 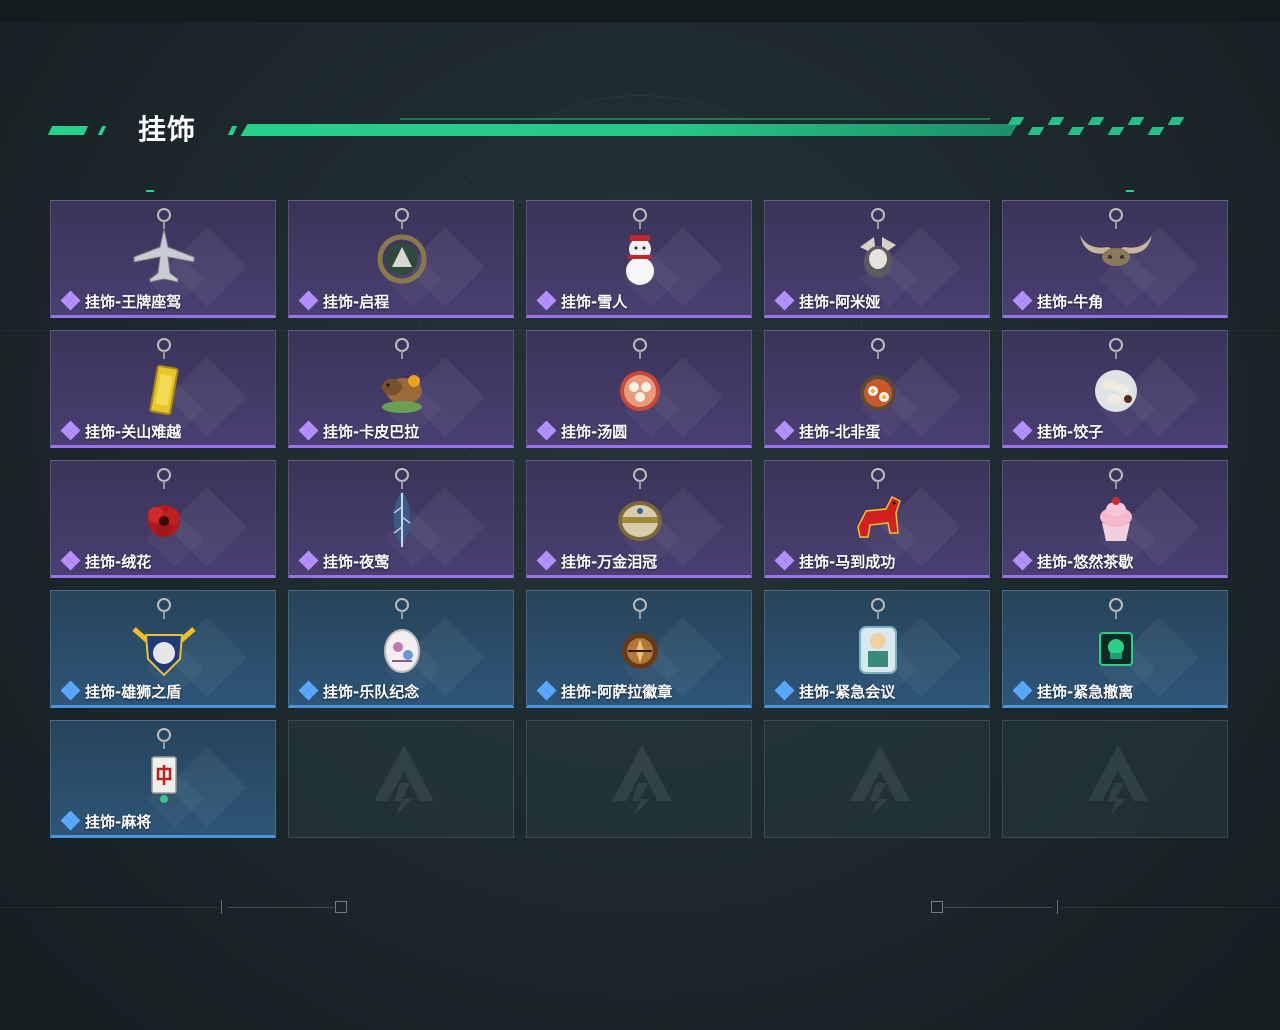 What do you see at coordinates (1085, 691) in the screenshot?
I see `charm-name: 挂饰-紧急撤离` at bounding box center [1085, 691].